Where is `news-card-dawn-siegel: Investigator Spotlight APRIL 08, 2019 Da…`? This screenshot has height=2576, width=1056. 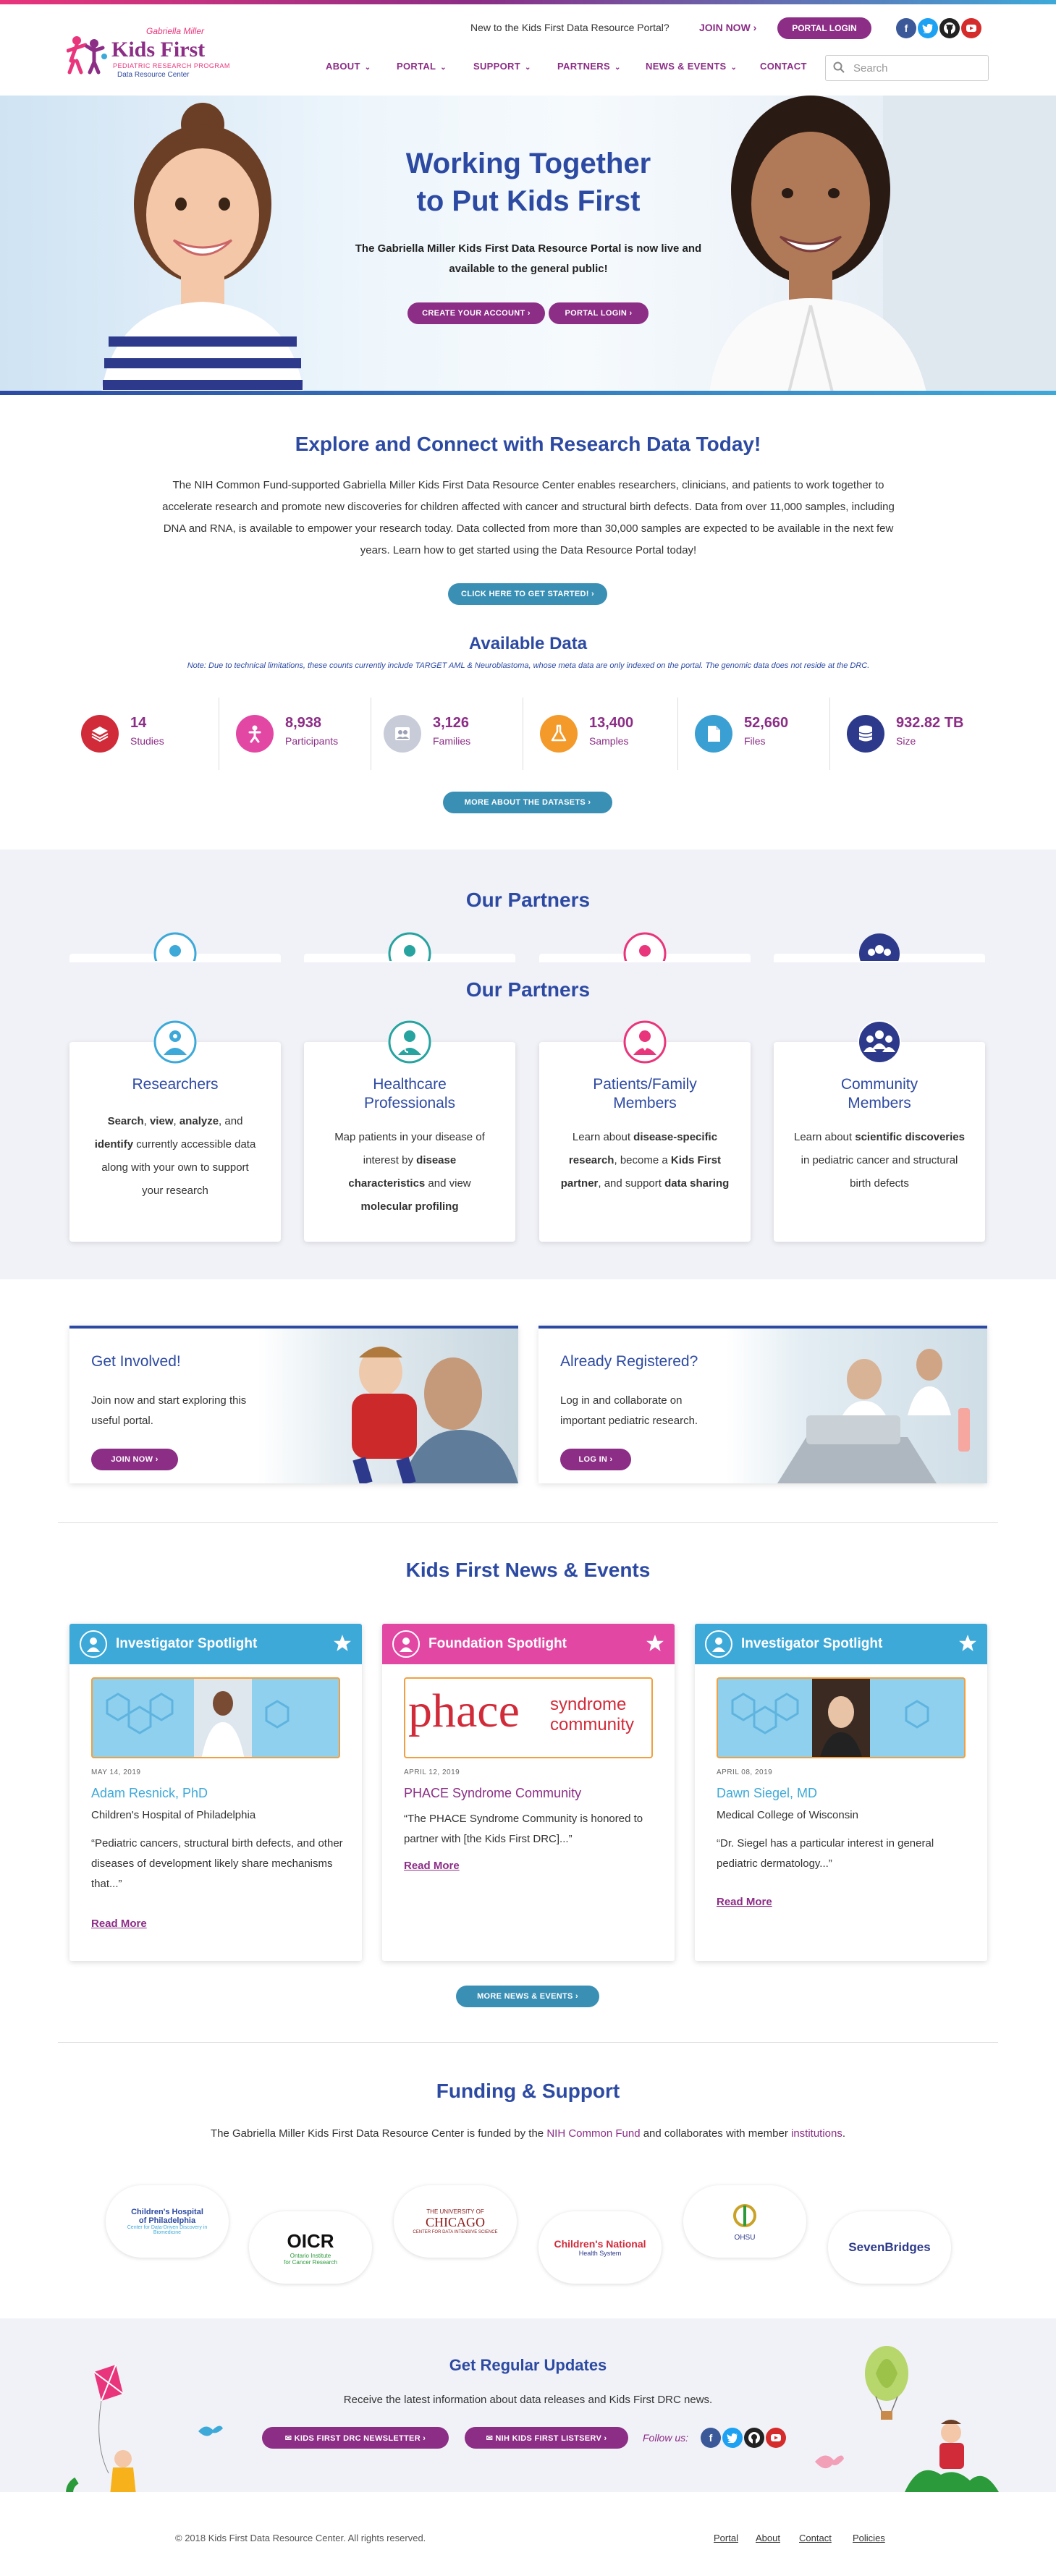
news-card-dawn-siegel: Investigator Spotlight APRIL 08, 2019 Da… is located at coordinates (841, 1792).